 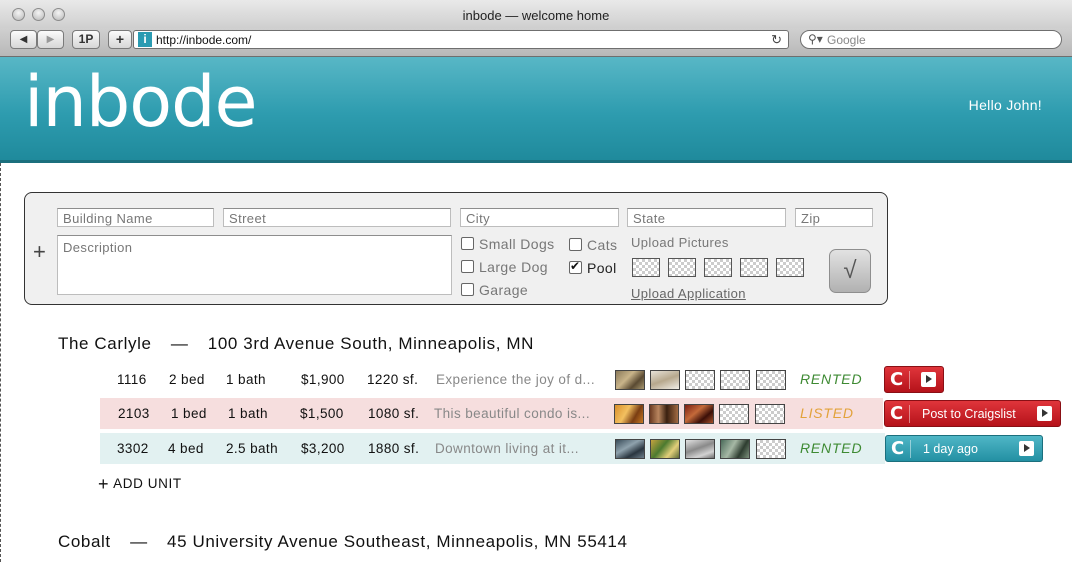 What do you see at coordinates (914, 379) in the screenshot?
I see `craigslist-button: C` at bounding box center [914, 379].